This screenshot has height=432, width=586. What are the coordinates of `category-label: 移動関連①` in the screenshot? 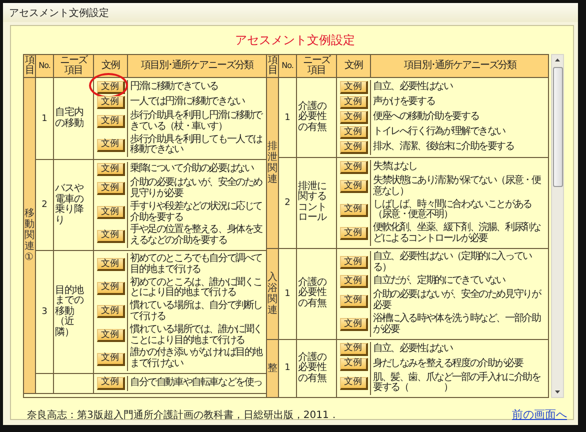 It's located at (29, 235).